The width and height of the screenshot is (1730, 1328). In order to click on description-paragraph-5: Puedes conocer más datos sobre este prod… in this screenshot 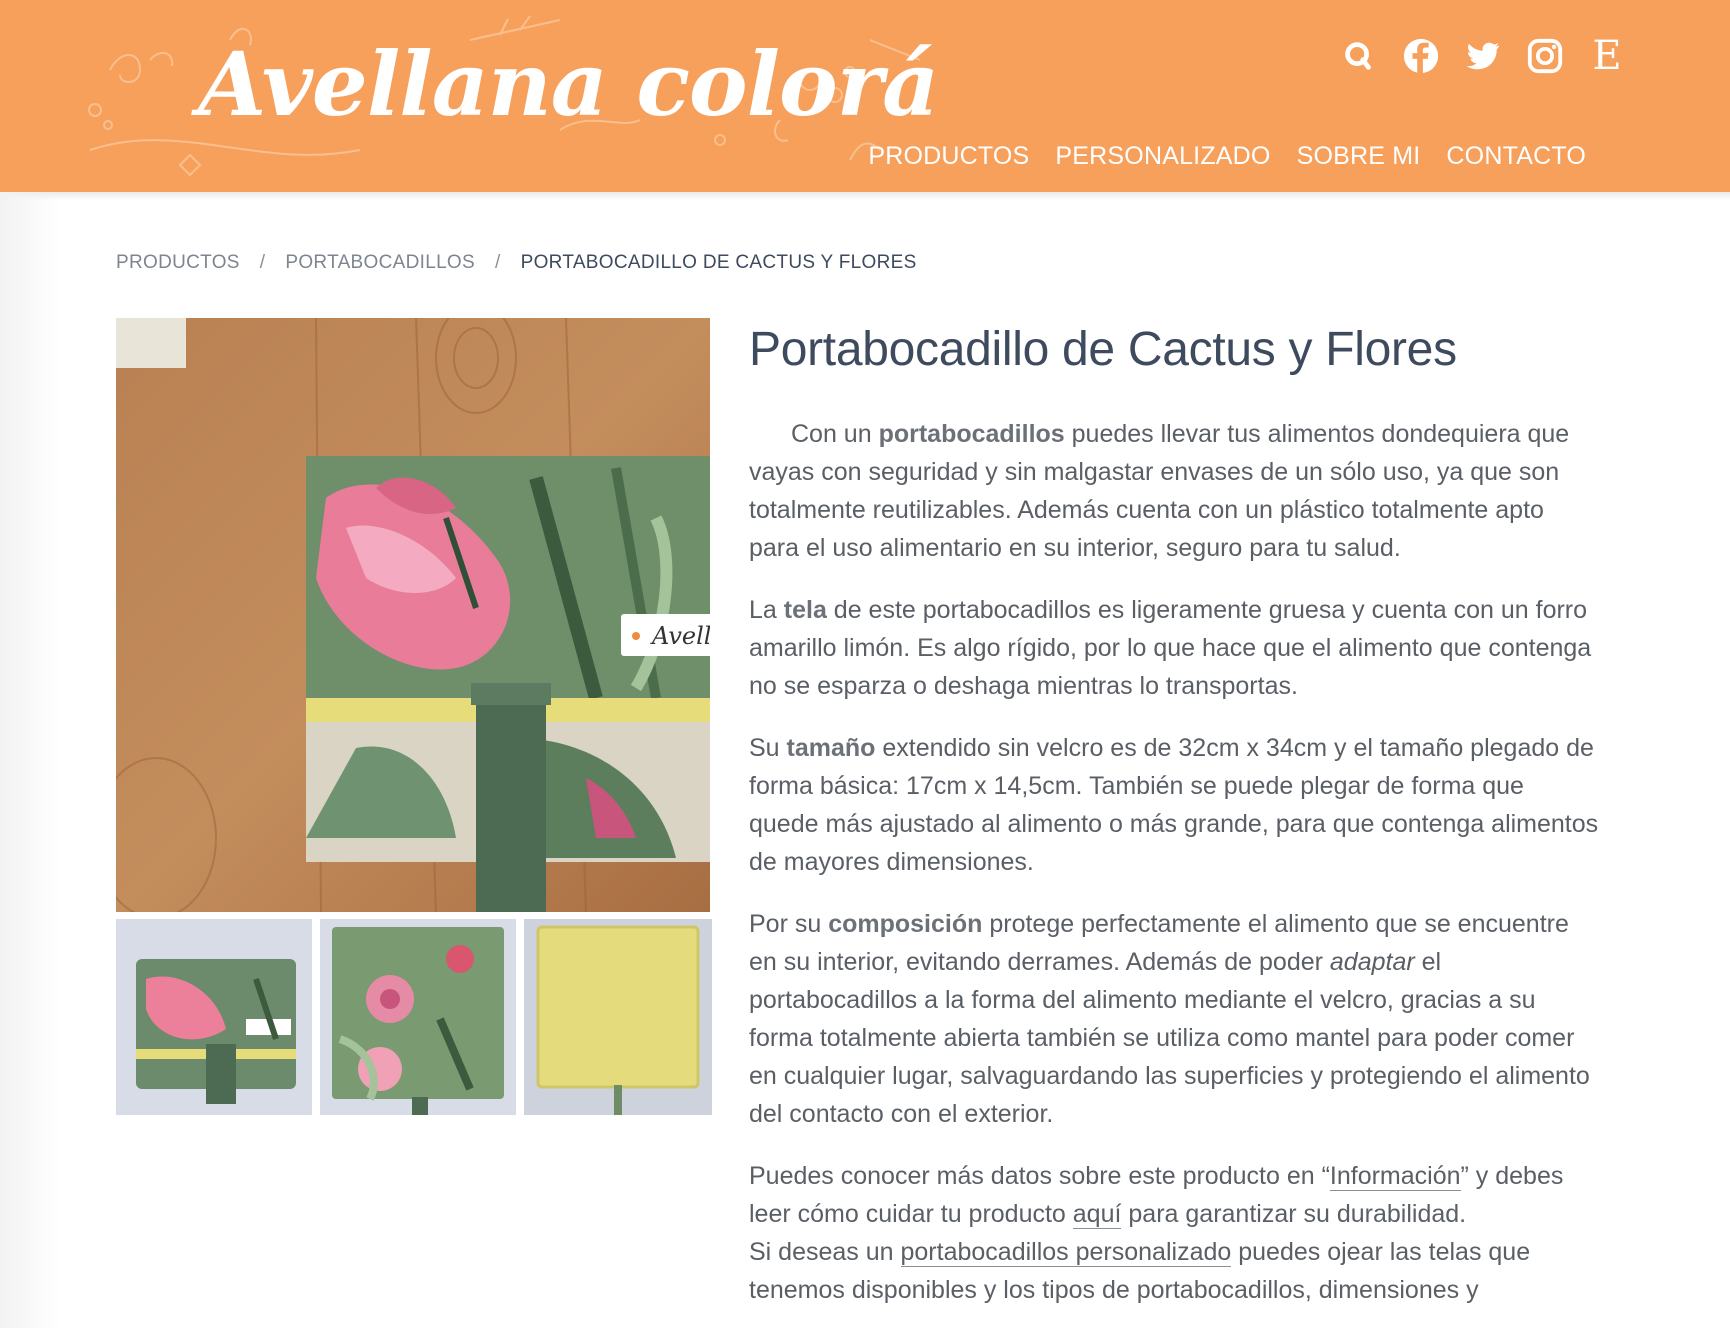, I will do `click(1156, 1233)`.